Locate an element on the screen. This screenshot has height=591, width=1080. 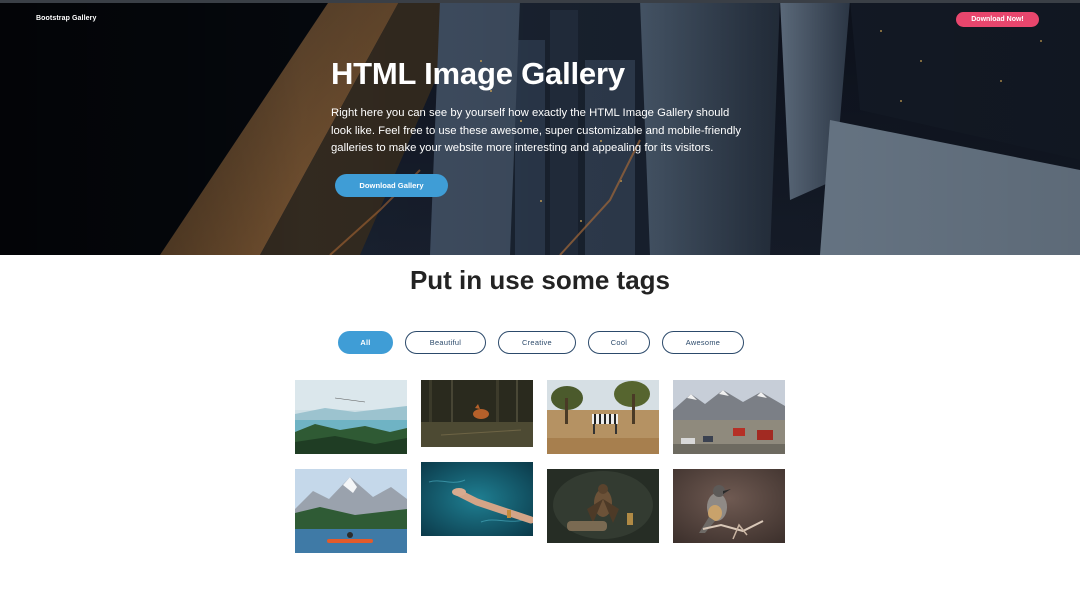
gallery-image-kayak-mountains is located at coordinates (351, 511).